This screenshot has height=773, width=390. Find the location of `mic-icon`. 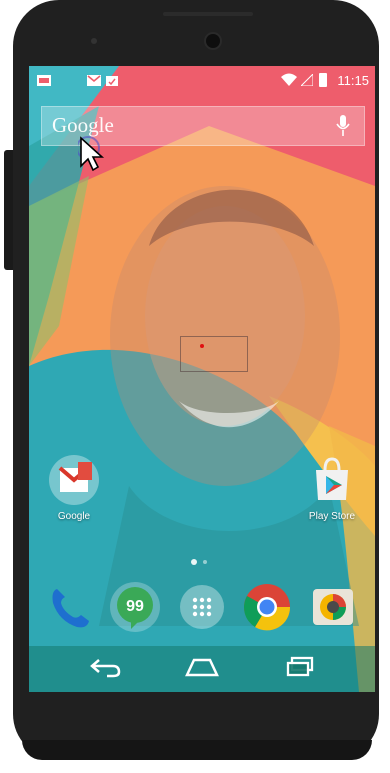

mic-icon is located at coordinates (343, 126).